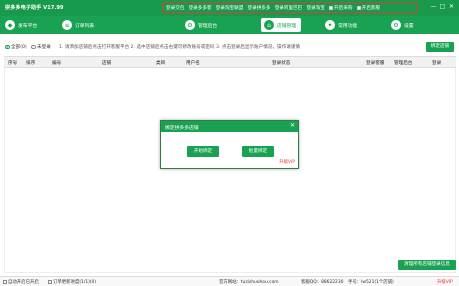  Describe the element at coordinates (368, 8) in the screenshot. I see `enable-service-toggle: 开启客服` at that location.